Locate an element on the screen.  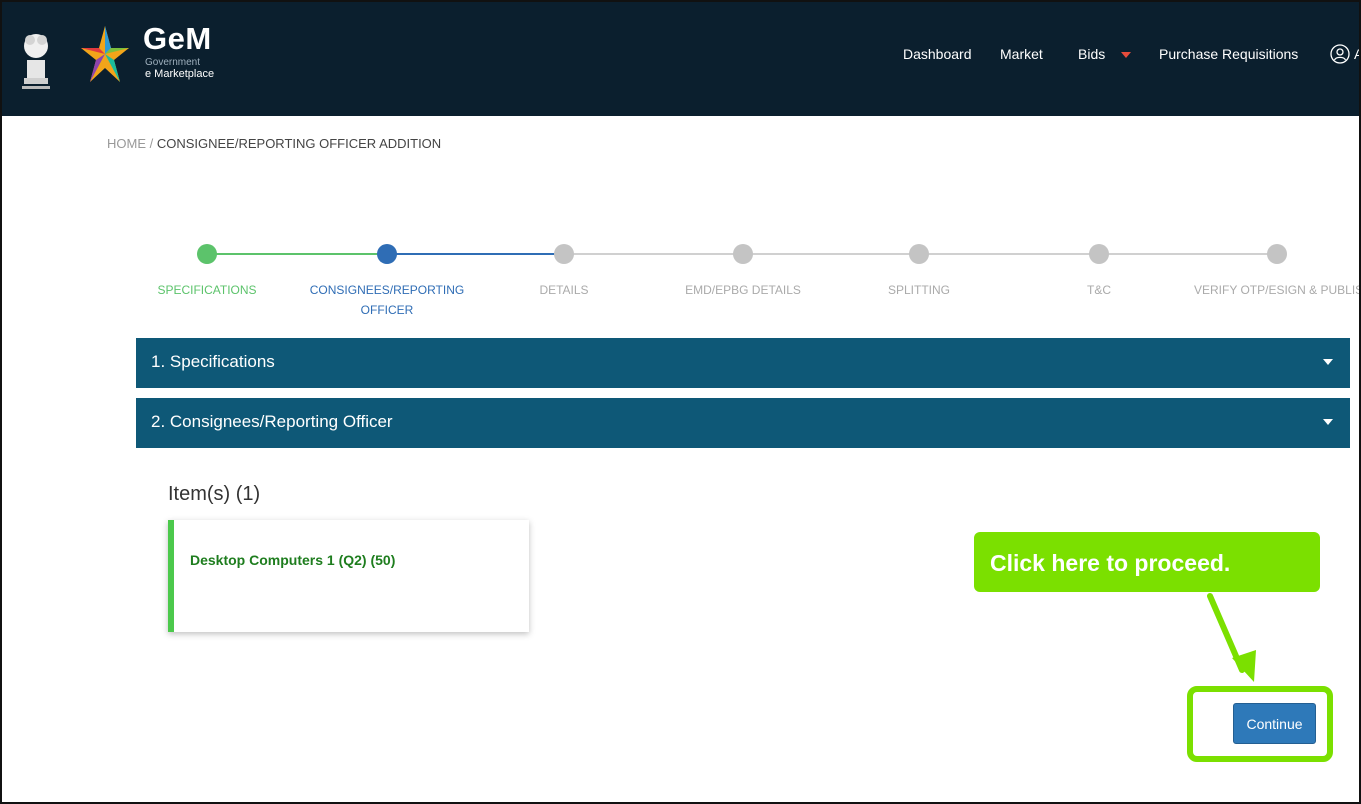
items-count-heading: Item(s) (1) is located at coordinates (214, 494).